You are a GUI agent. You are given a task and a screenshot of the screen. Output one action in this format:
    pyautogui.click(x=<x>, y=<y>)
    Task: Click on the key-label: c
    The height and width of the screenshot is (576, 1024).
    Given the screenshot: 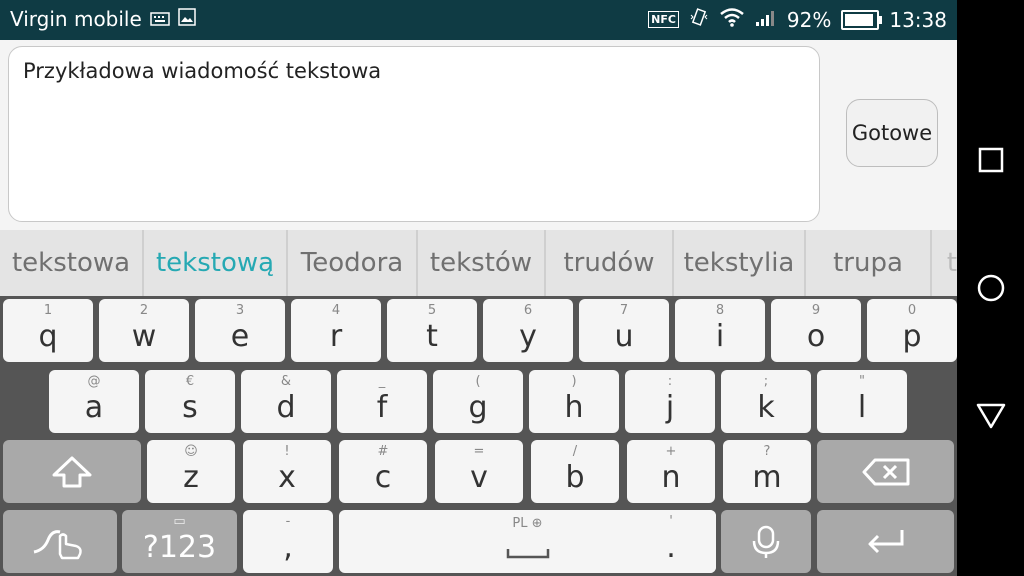 What is the action you would take?
    pyautogui.click(x=383, y=477)
    